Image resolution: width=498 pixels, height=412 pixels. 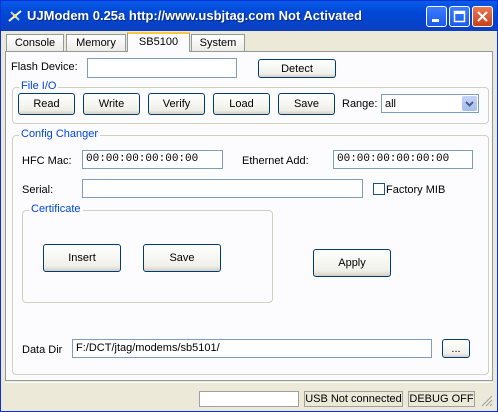 I want to click on chevron-down-icon, so click(x=469, y=104).